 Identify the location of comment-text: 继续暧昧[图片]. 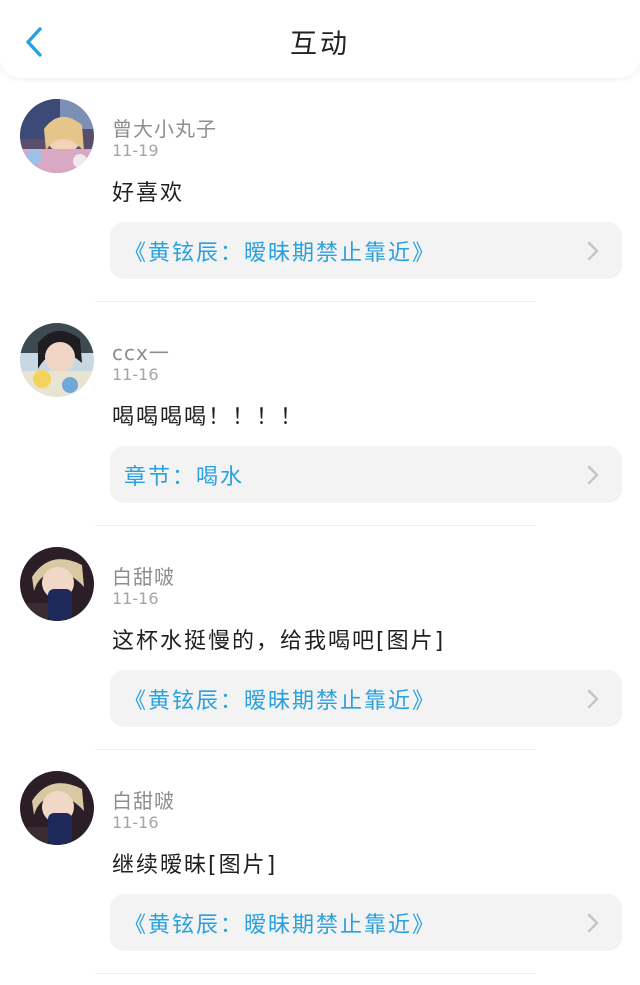
(195, 865).